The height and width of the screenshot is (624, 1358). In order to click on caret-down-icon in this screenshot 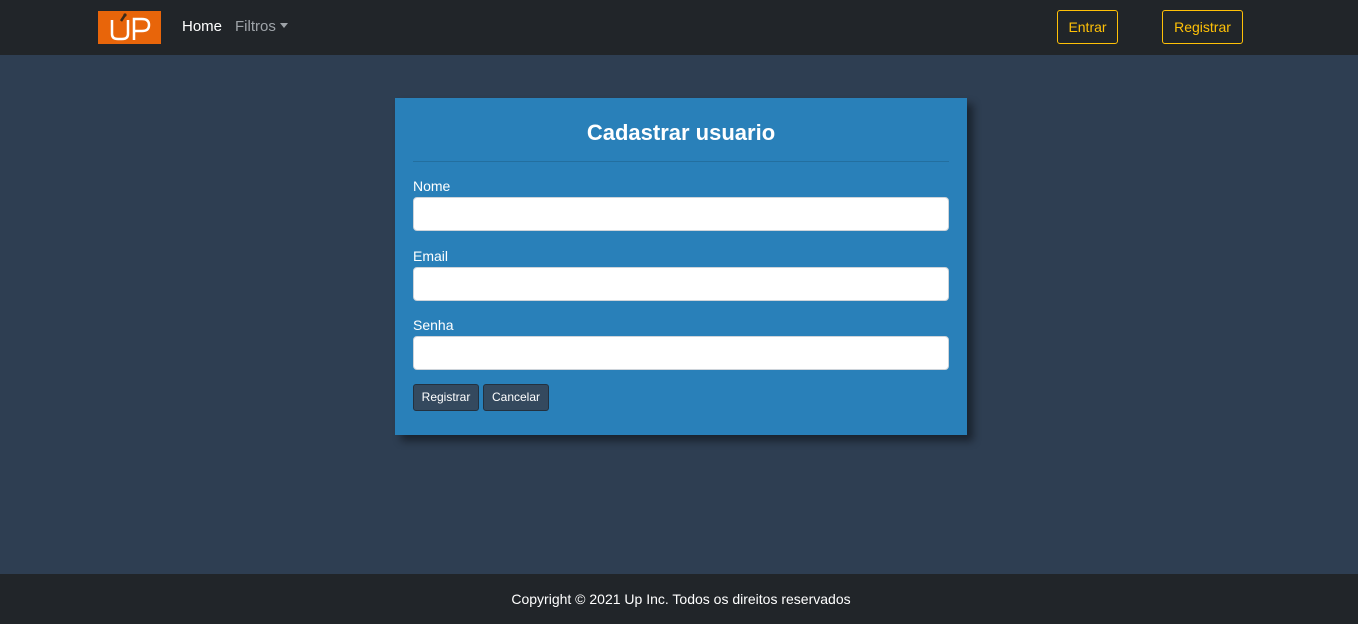, I will do `click(283, 25)`.